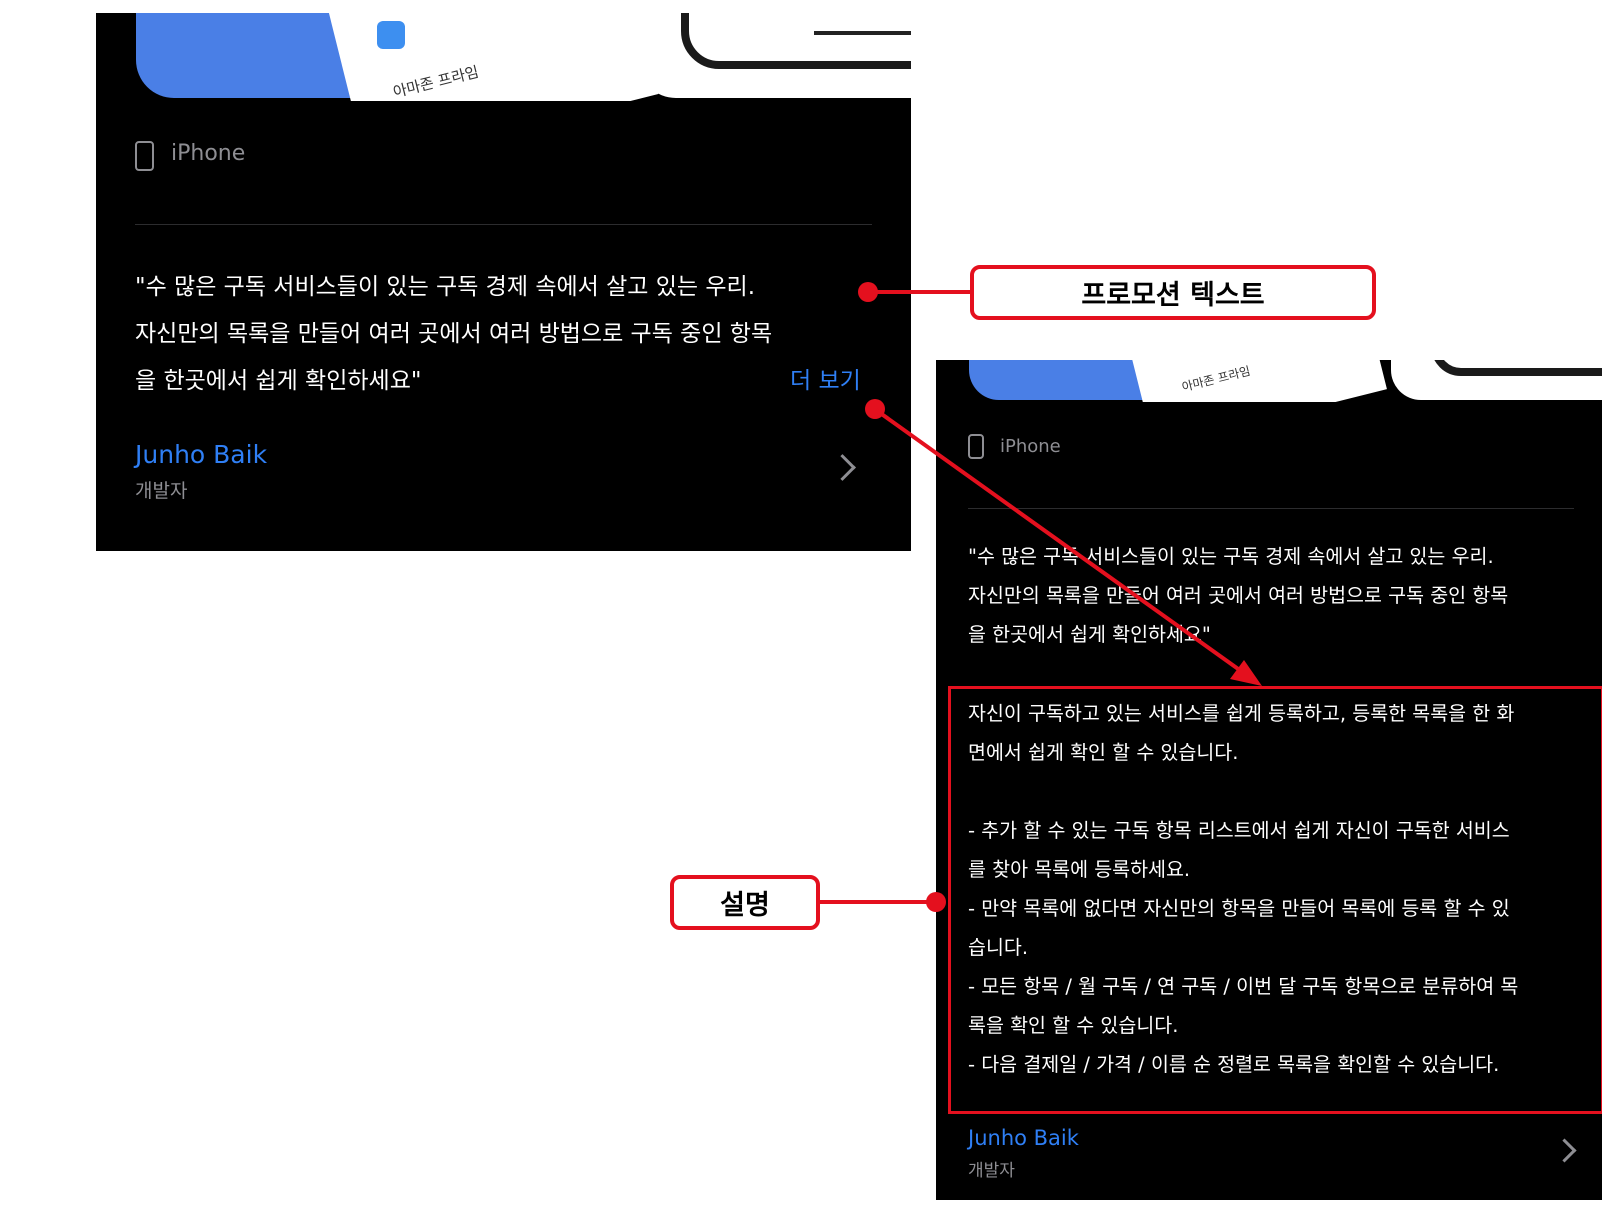  Describe the element at coordinates (1234, 1064) in the screenshot. I see `description-line: - 다음 결제일 / 가격 / 이름 순 정렬로 목록을 확인할 수 있습니다.` at that location.